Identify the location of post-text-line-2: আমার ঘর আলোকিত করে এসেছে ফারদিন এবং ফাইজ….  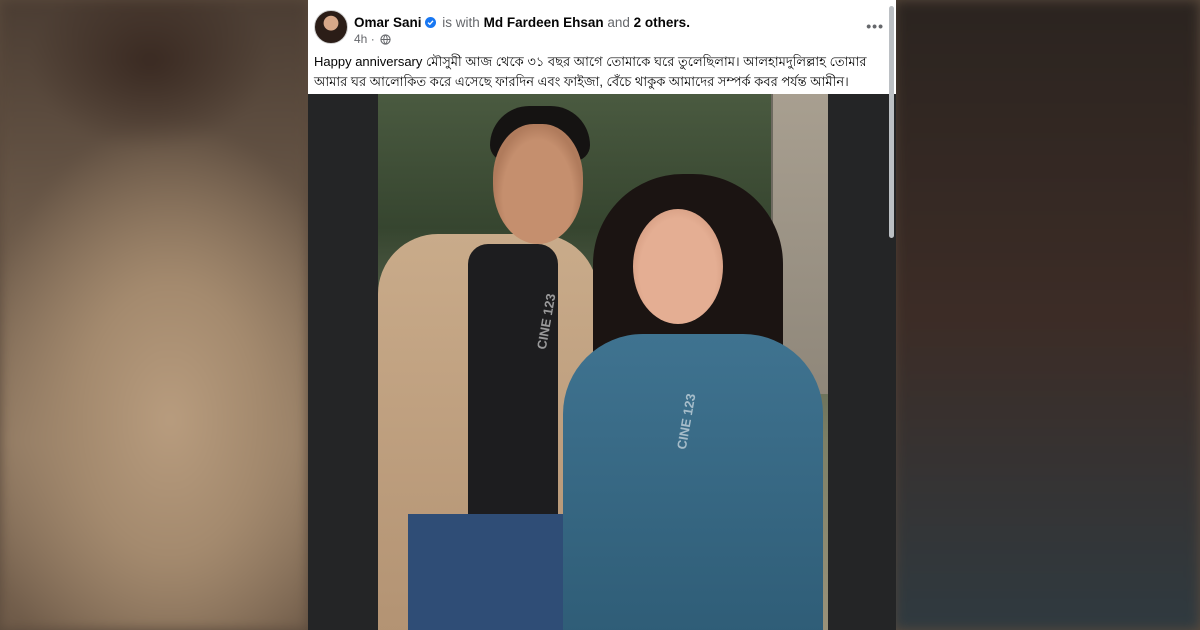
(581, 81).